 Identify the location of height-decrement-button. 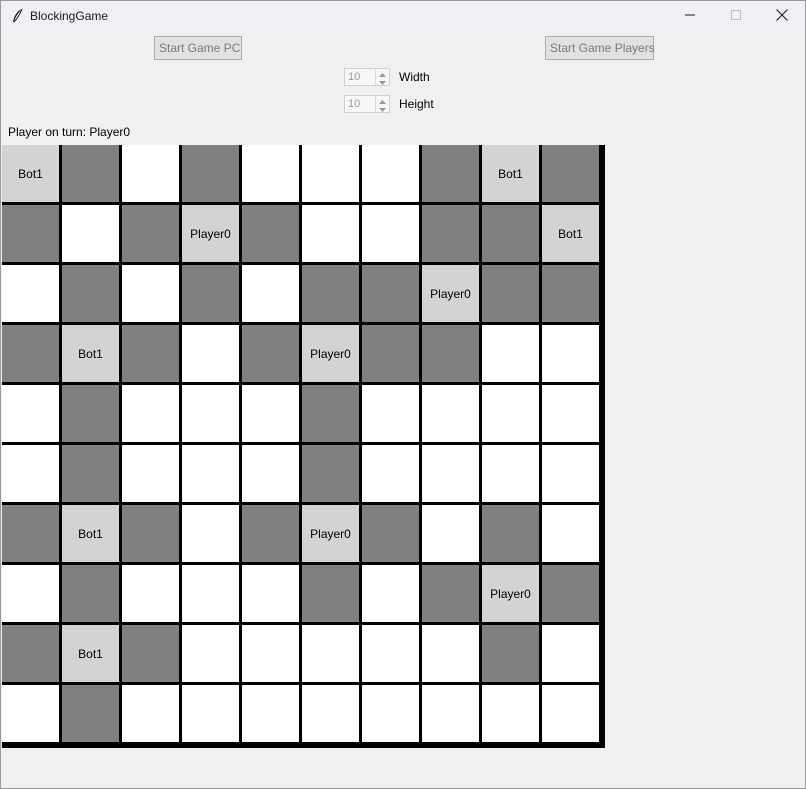
(382, 108).